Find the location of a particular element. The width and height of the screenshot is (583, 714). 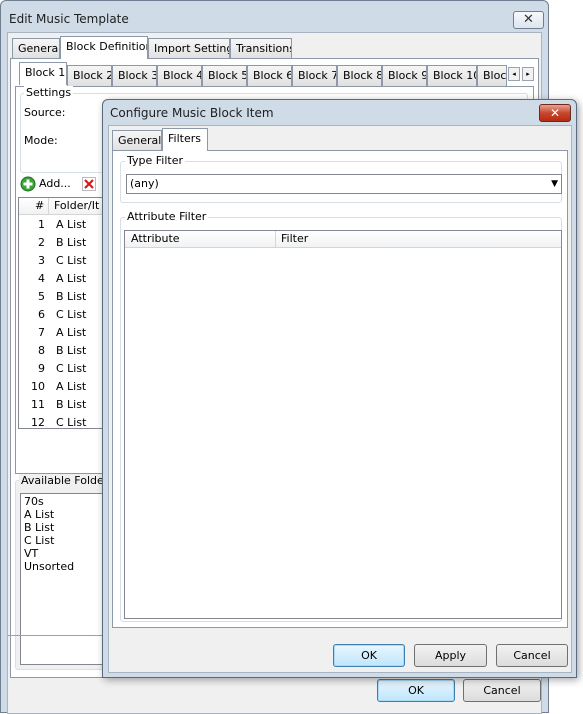

tab-block-10: Block 10 is located at coordinates (452, 75).